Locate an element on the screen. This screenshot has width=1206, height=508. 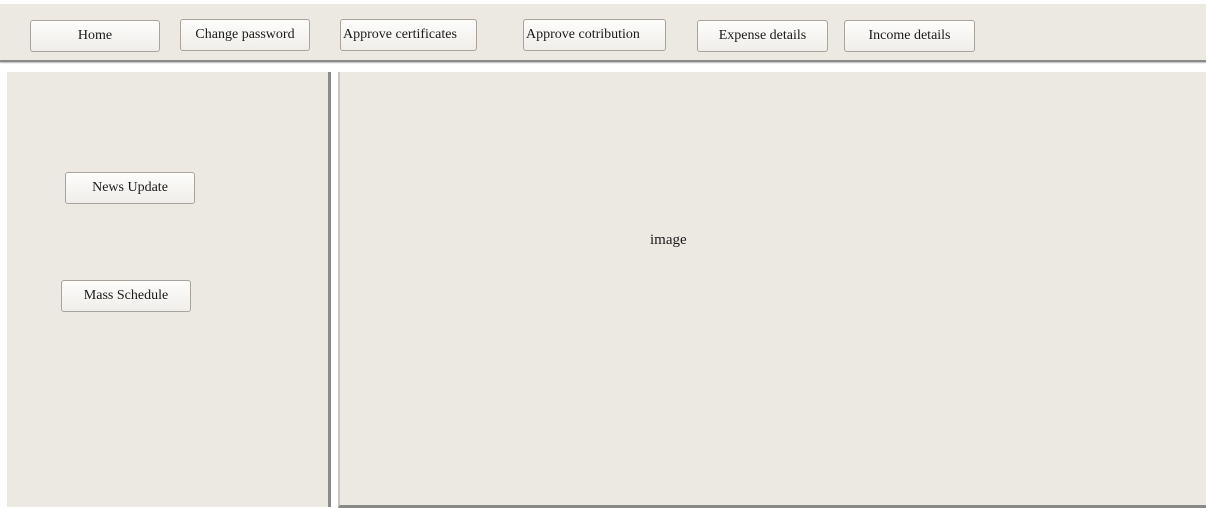
mass-schedule-button: Mass Schedule is located at coordinates (126, 296).